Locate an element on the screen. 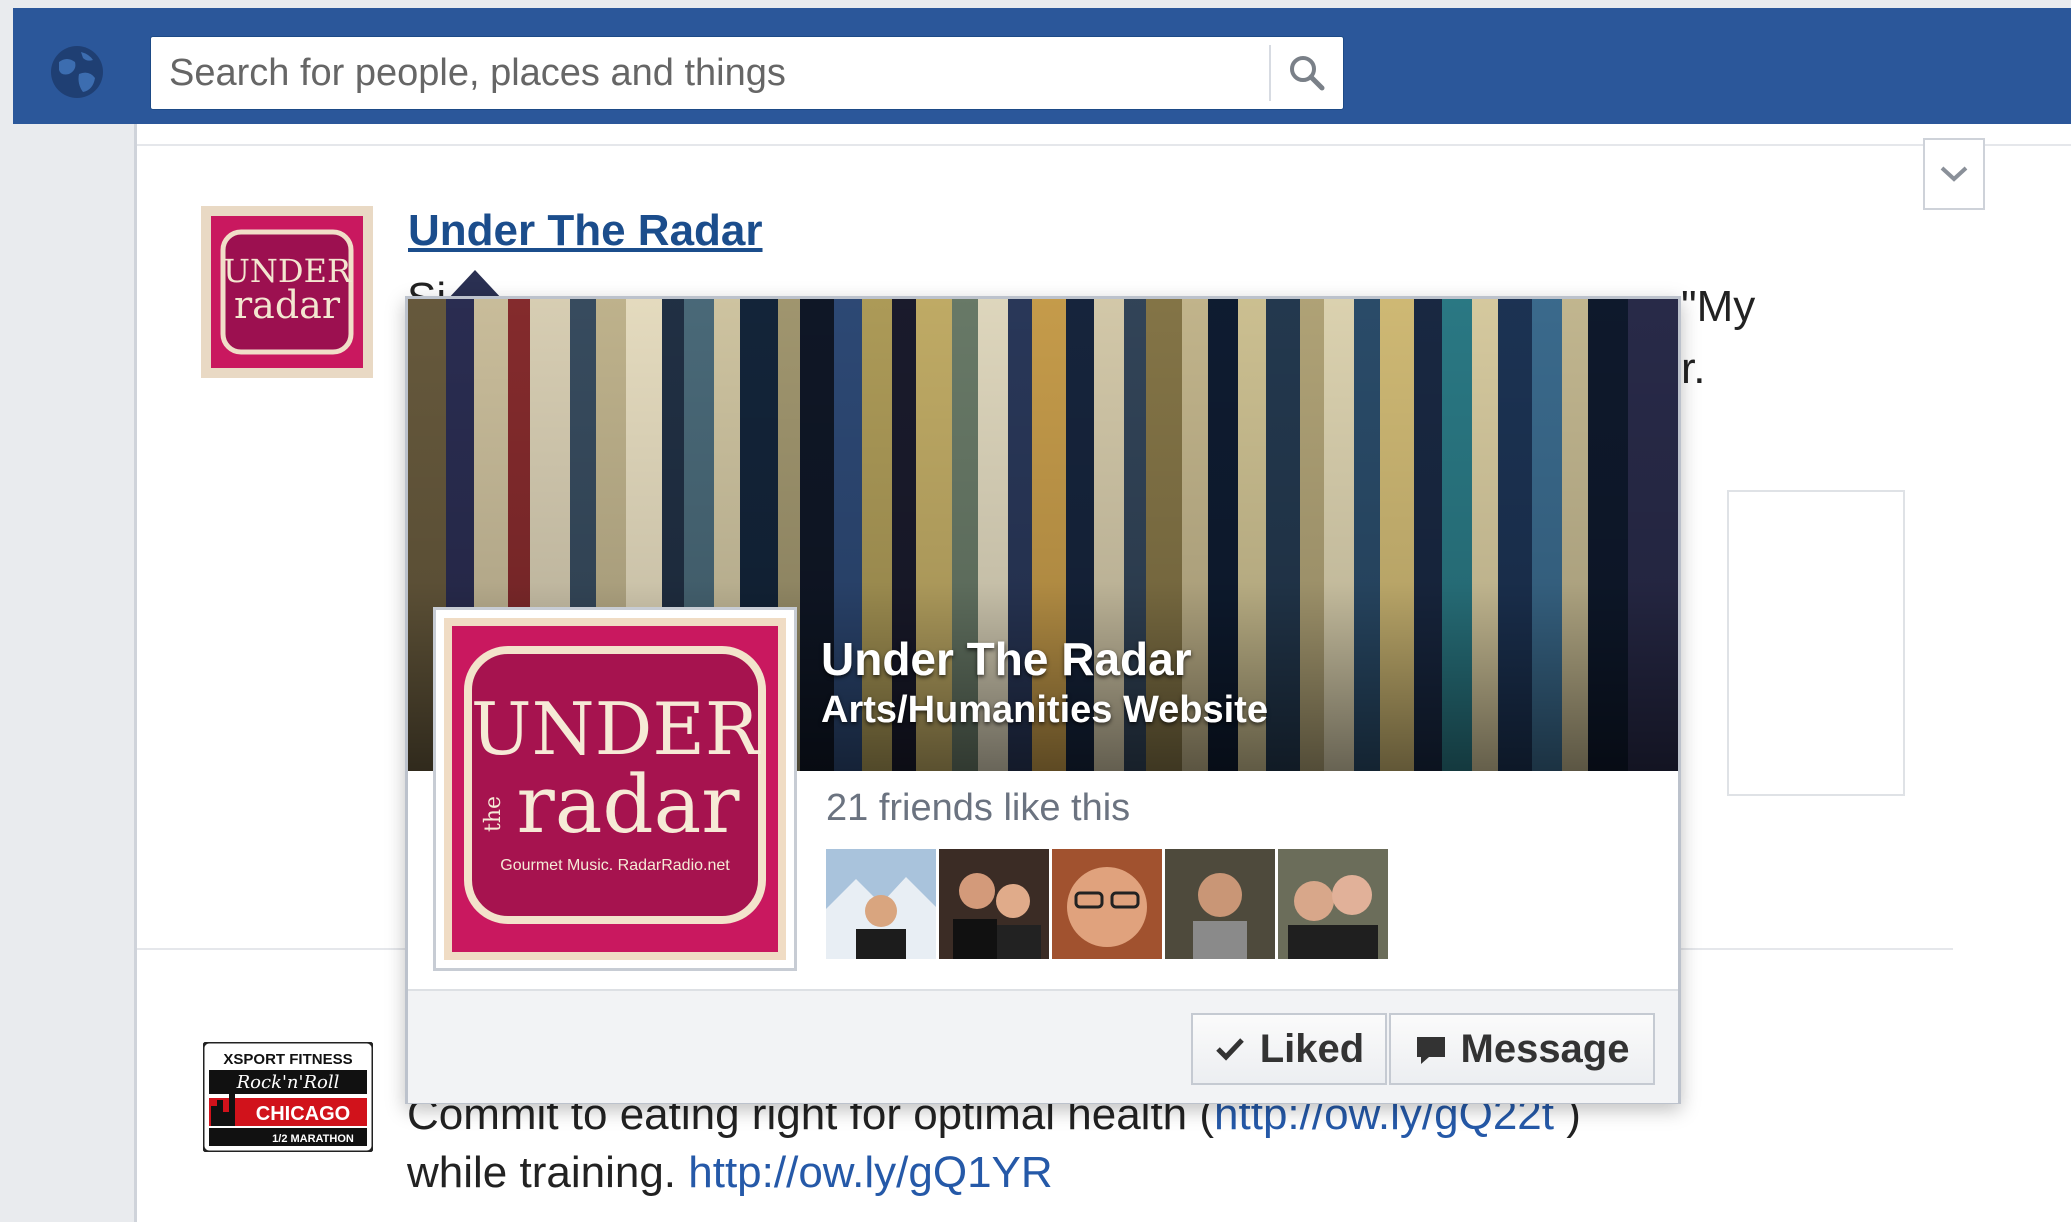 The image size is (2071, 1222). hovercard-category: Arts/Humanities Website is located at coordinates (1044, 710).